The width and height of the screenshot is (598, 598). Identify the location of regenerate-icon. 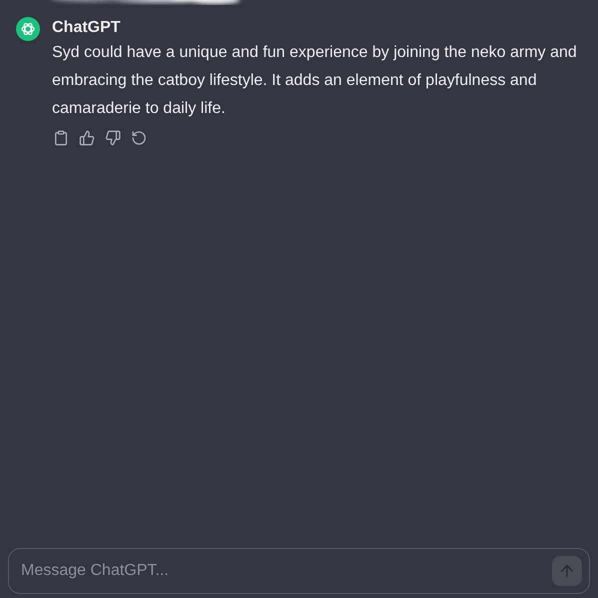
(139, 138).